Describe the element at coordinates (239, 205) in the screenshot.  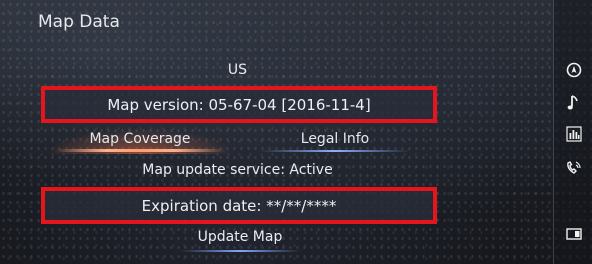
I see `highlight-frame-expiration` at that location.